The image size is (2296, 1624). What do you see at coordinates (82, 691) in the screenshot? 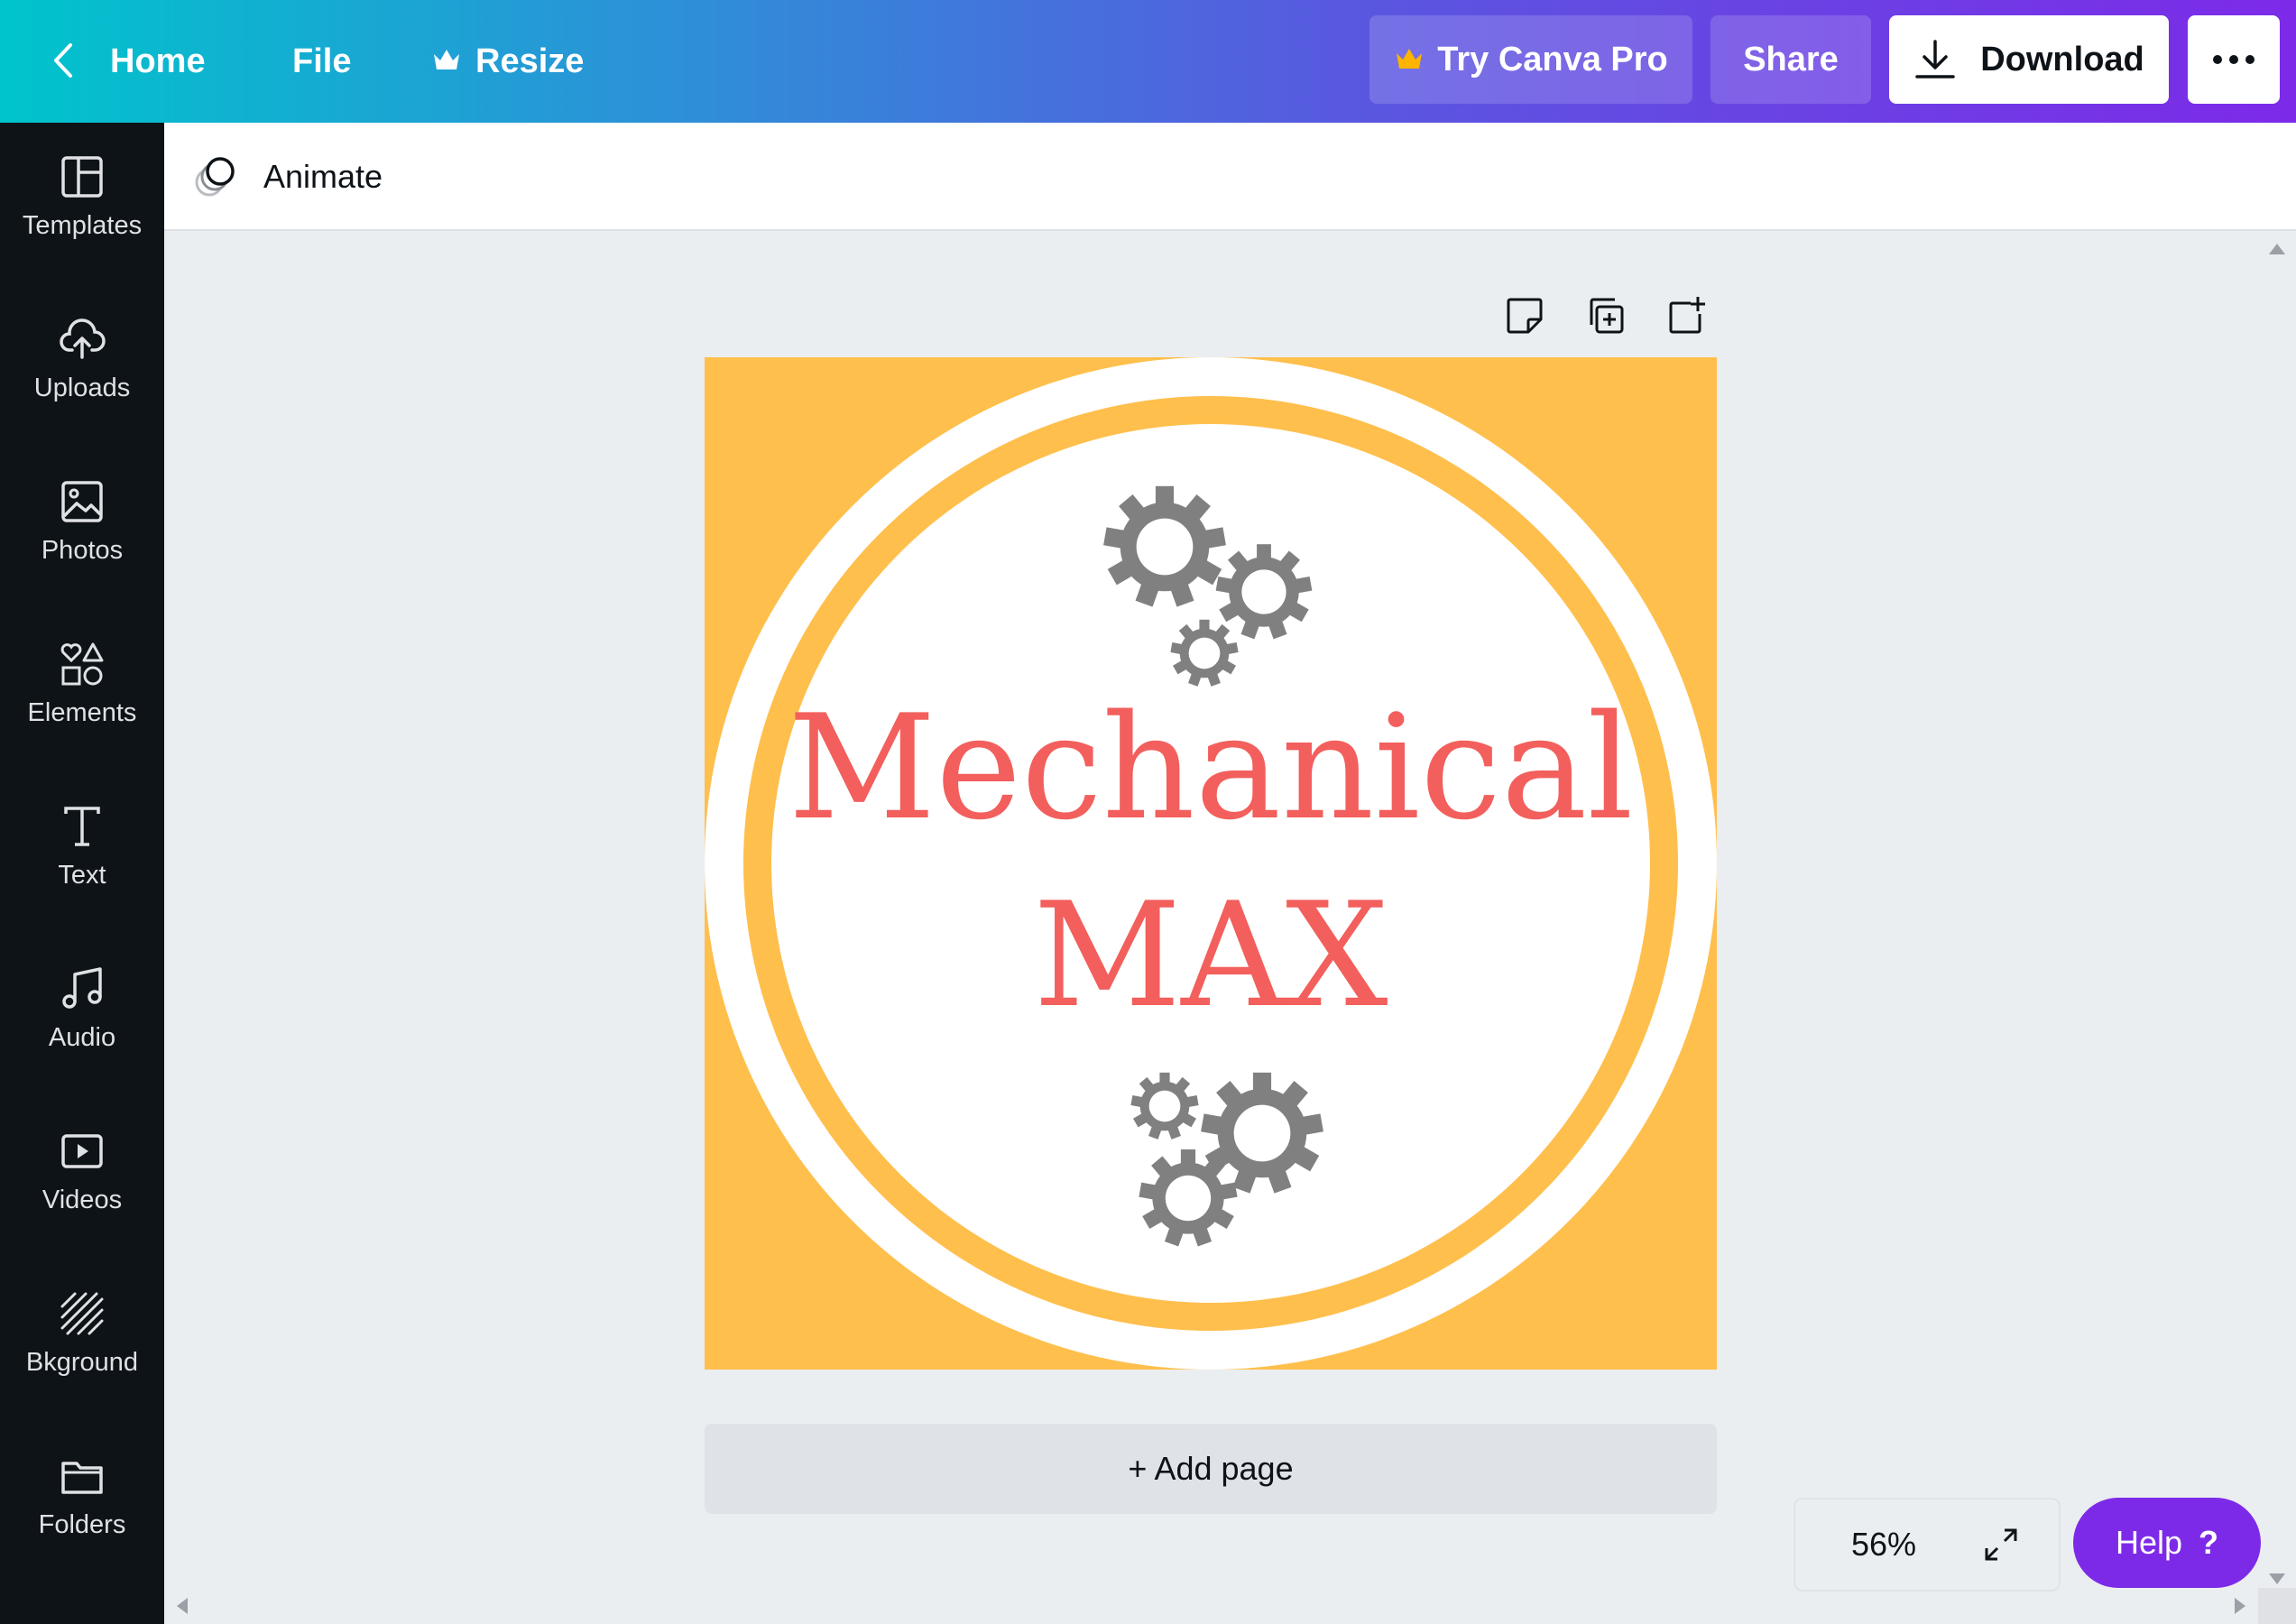
I see `sidebar-item-elements: Elements` at bounding box center [82, 691].